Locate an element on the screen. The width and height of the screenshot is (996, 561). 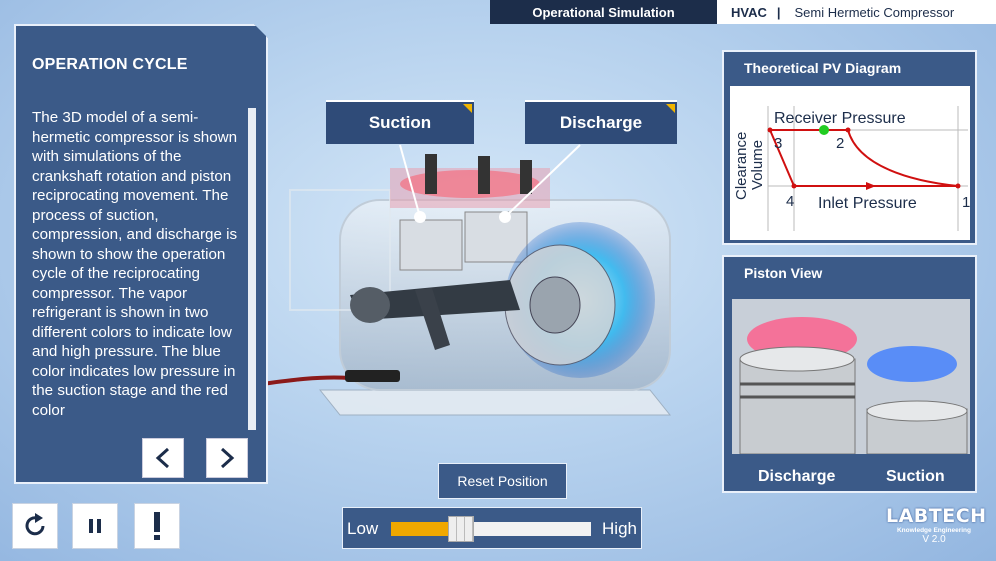
piston-view-render is located at coordinates (851, 376).